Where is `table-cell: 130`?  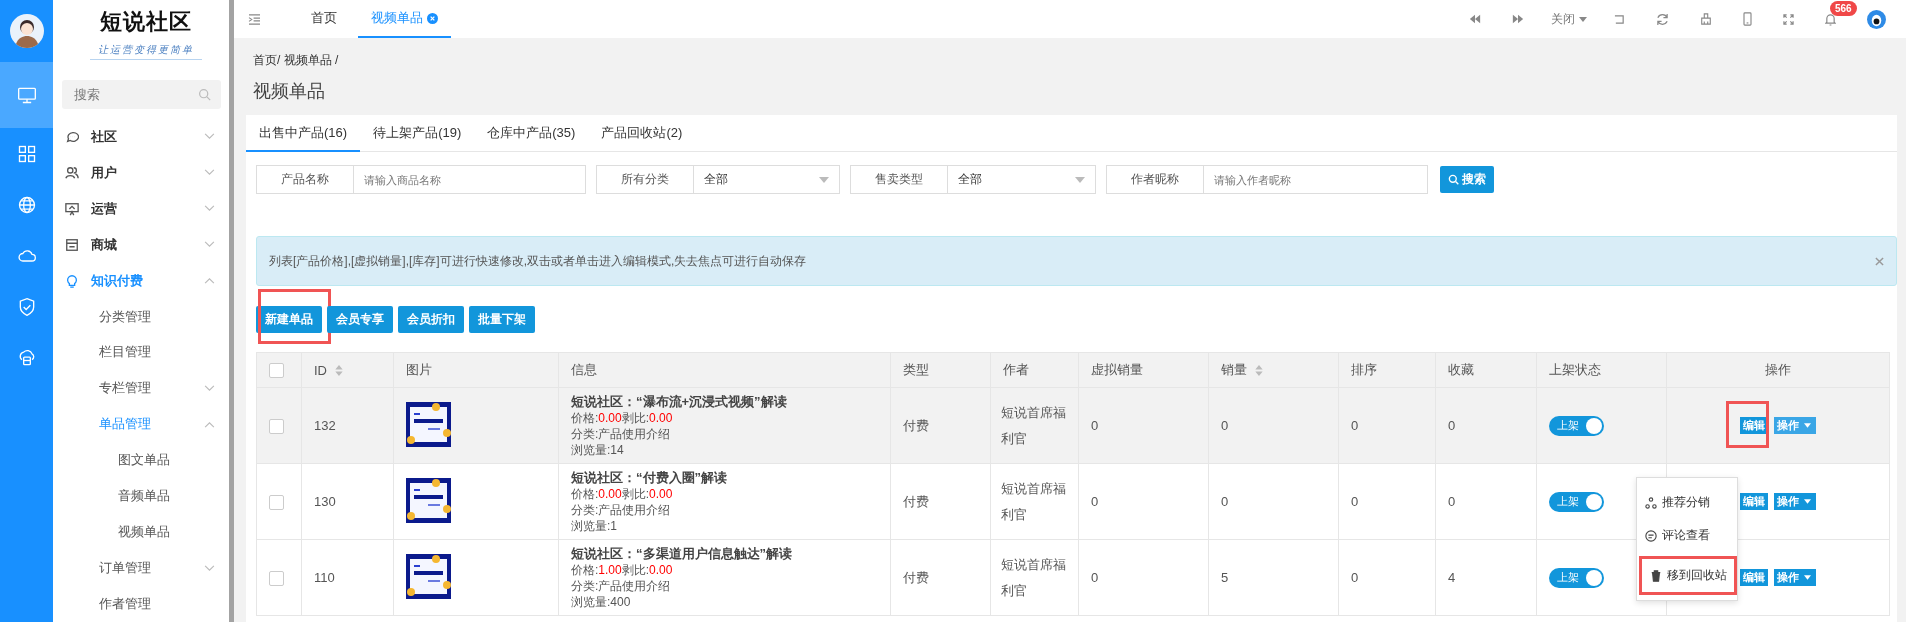
table-cell: 130 is located at coordinates (347, 501).